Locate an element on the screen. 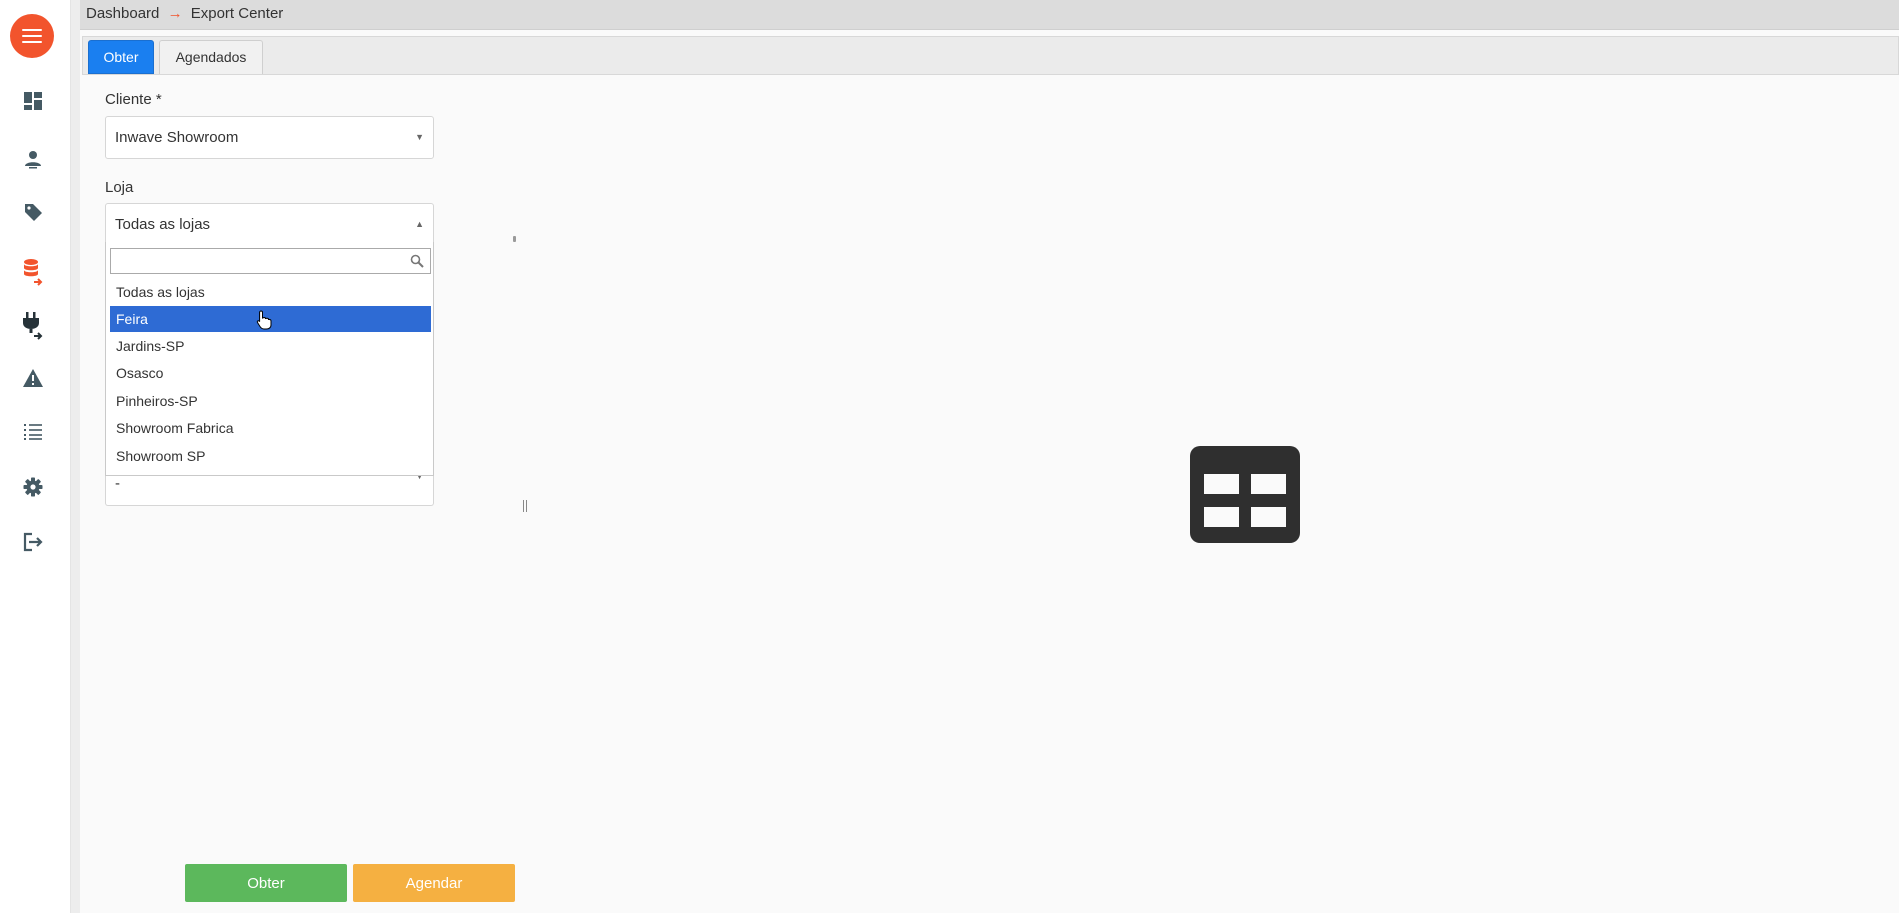 This screenshot has height=913, width=1899. cliente-select: Inwave Showroom ▼ is located at coordinates (269, 137).